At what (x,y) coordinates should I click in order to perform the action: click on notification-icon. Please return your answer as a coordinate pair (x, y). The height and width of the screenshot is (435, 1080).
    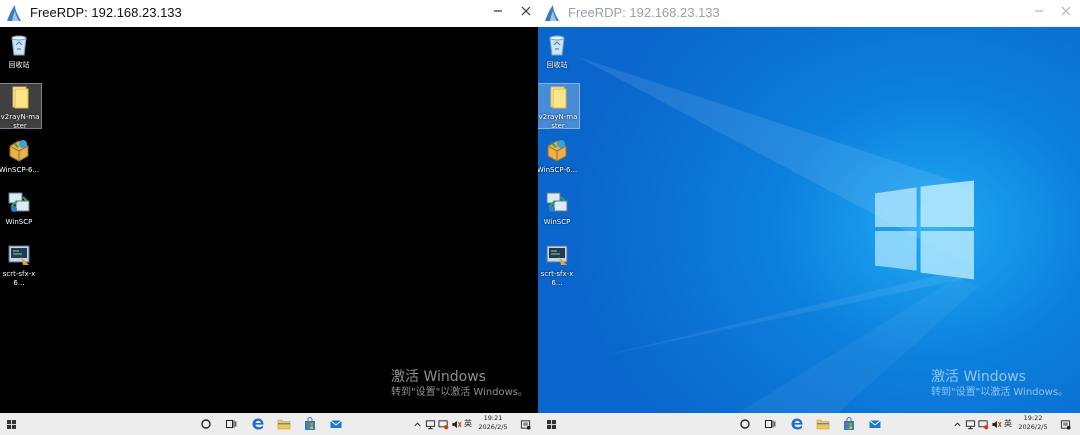
    Looking at the image, I should click on (1065, 424).